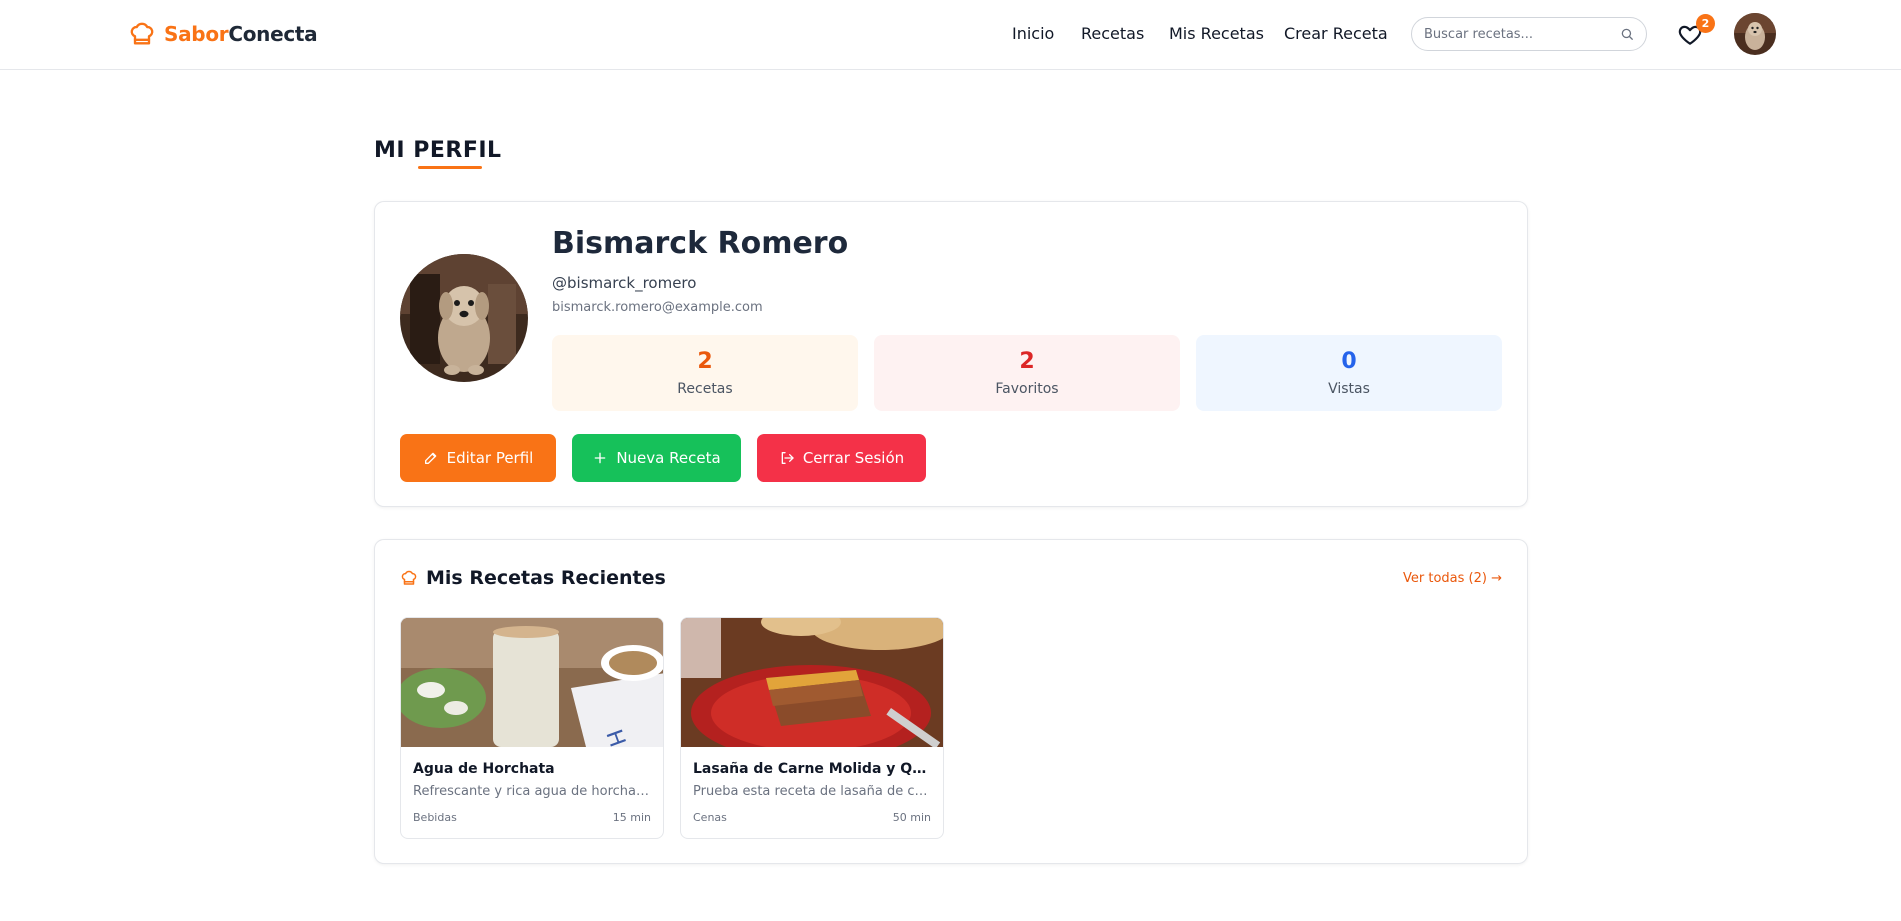 The image size is (1901, 921). Describe the element at coordinates (1519, 34) in the screenshot. I see `search-input` at that location.